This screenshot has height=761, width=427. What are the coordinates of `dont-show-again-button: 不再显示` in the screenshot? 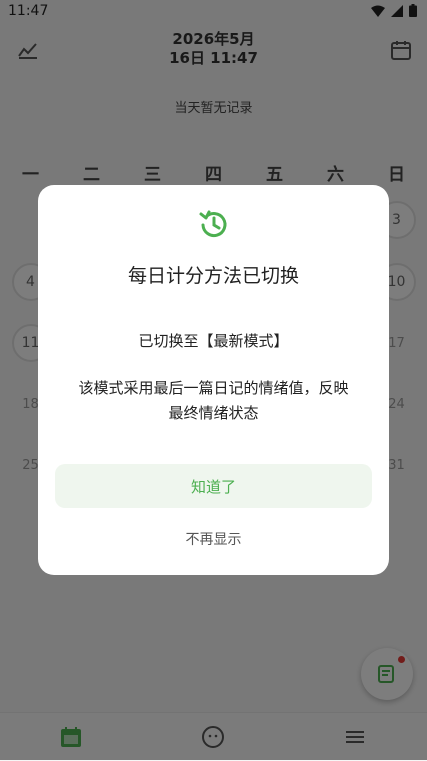 It's located at (213, 539).